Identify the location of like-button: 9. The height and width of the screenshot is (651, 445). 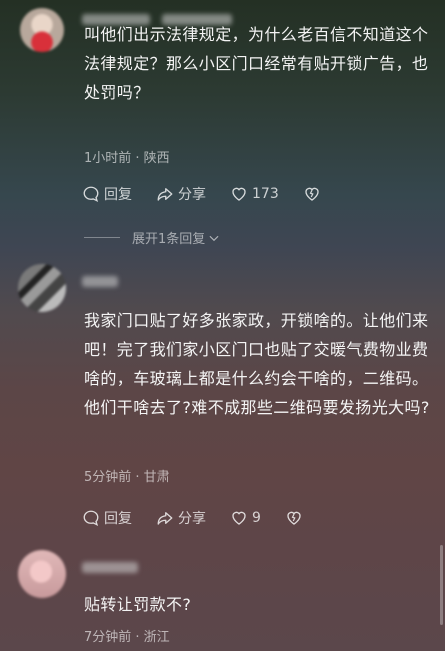
(245, 518).